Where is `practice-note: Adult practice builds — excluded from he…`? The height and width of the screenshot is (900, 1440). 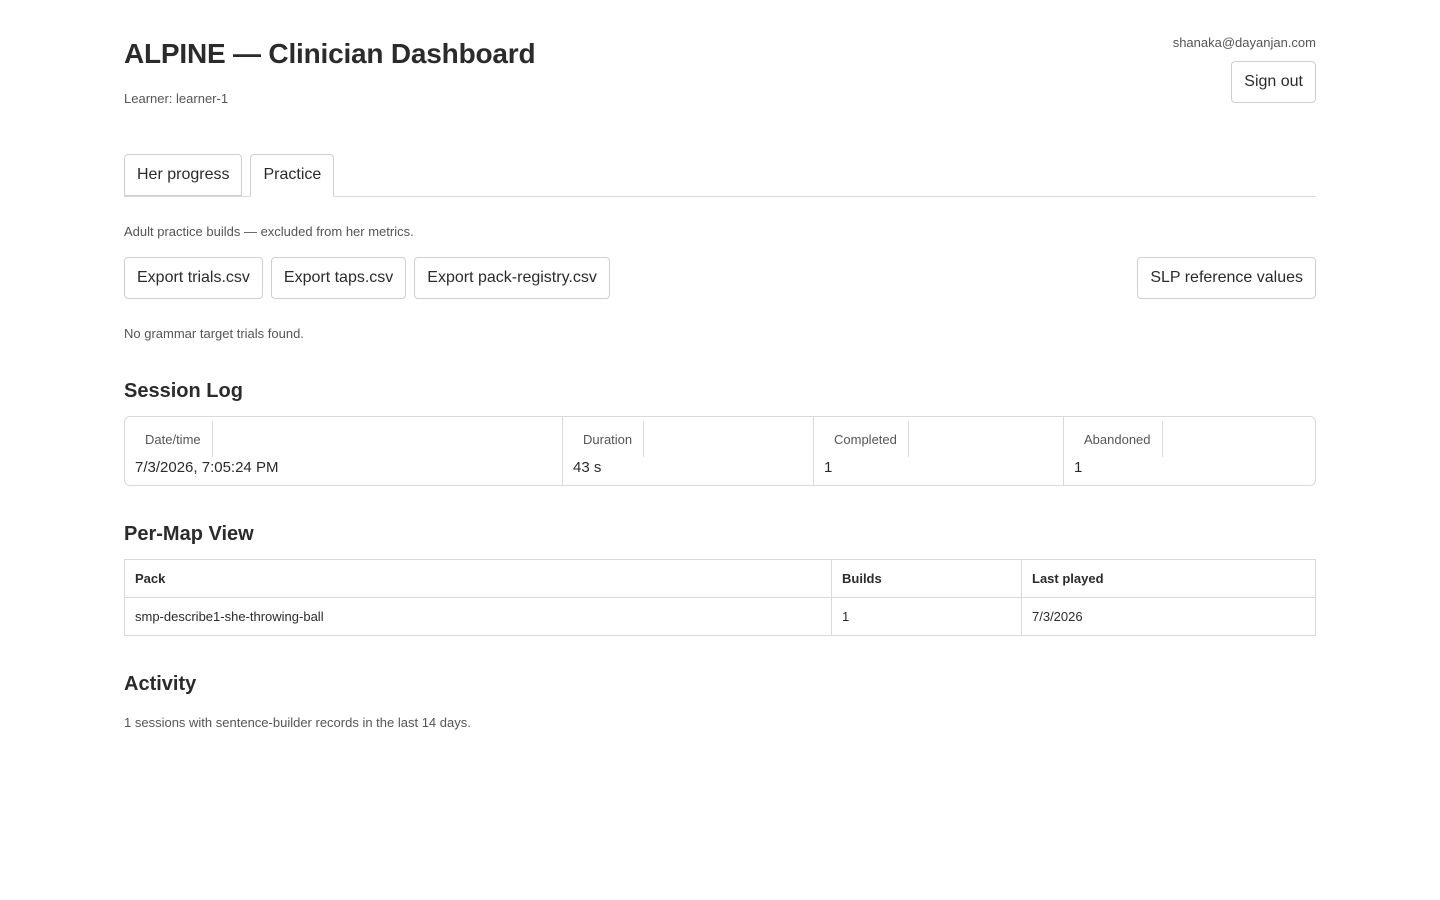
practice-note: Adult practice builds — excluded from he… is located at coordinates (269, 231).